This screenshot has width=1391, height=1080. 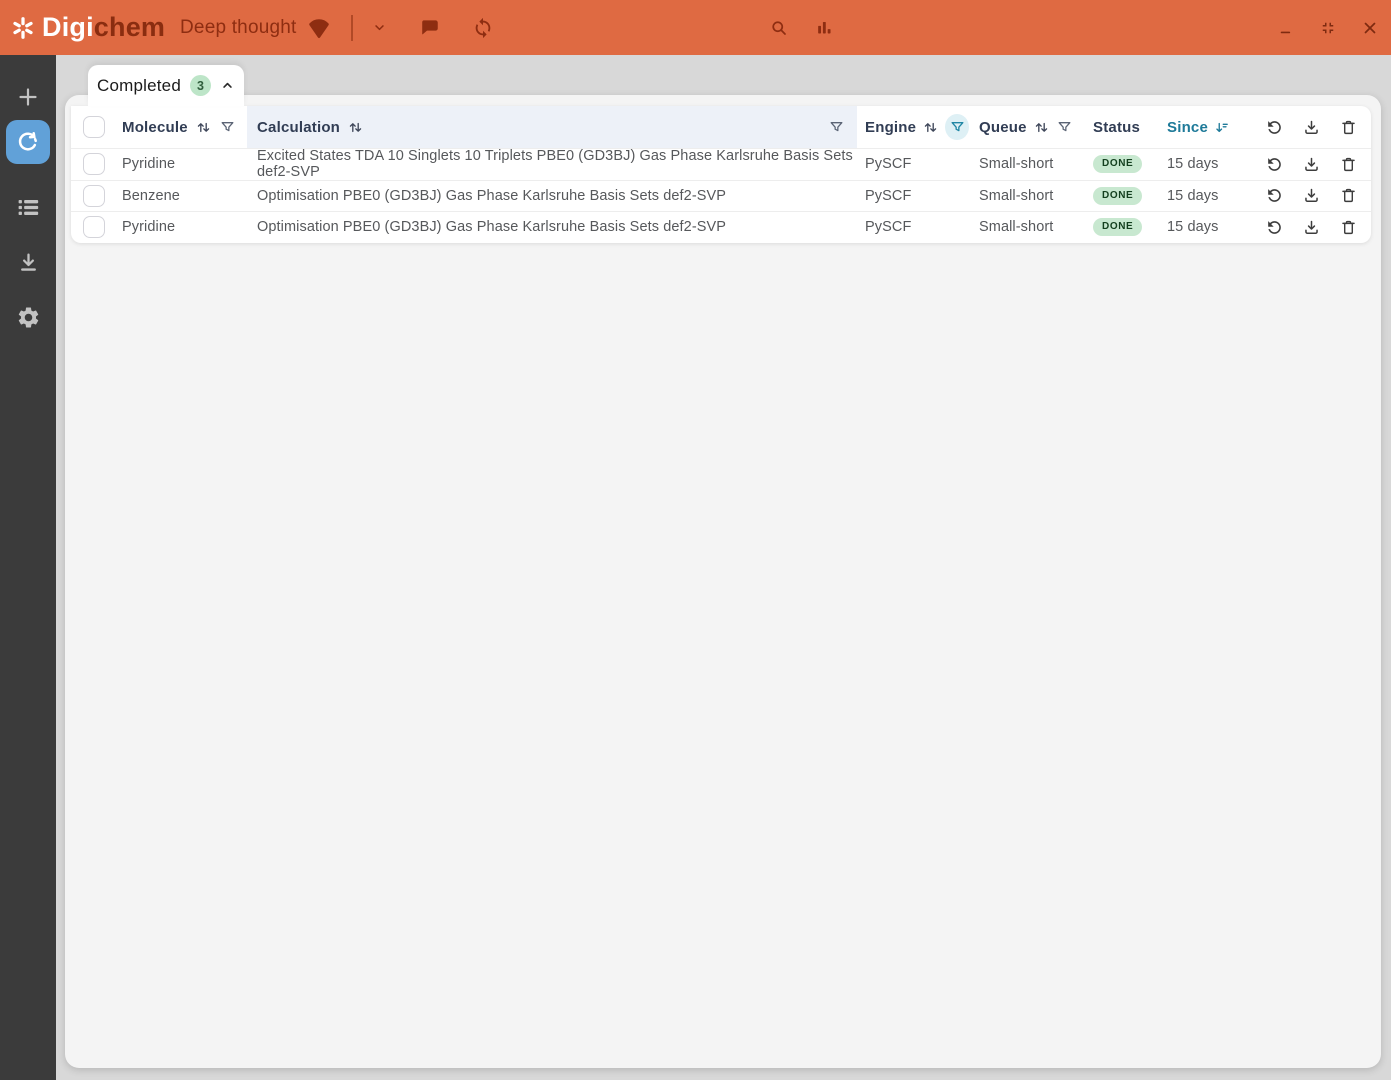 I want to click on download-all-button, so click(x=1311, y=127).